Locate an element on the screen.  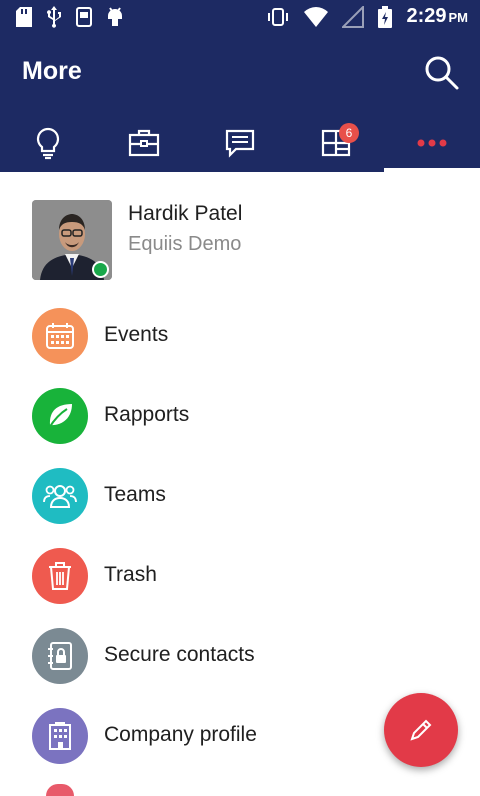
page-title: More is located at coordinates (52, 71).